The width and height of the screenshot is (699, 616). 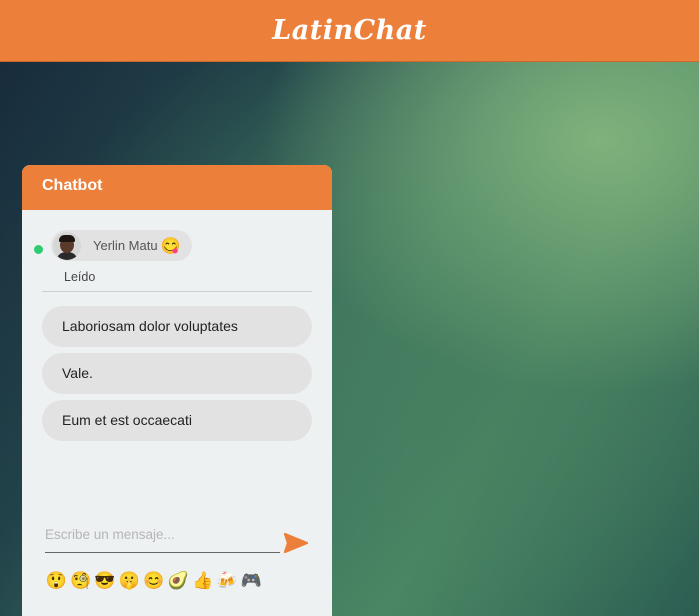 I want to click on top-bar: LatinChat, so click(x=349, y=31).